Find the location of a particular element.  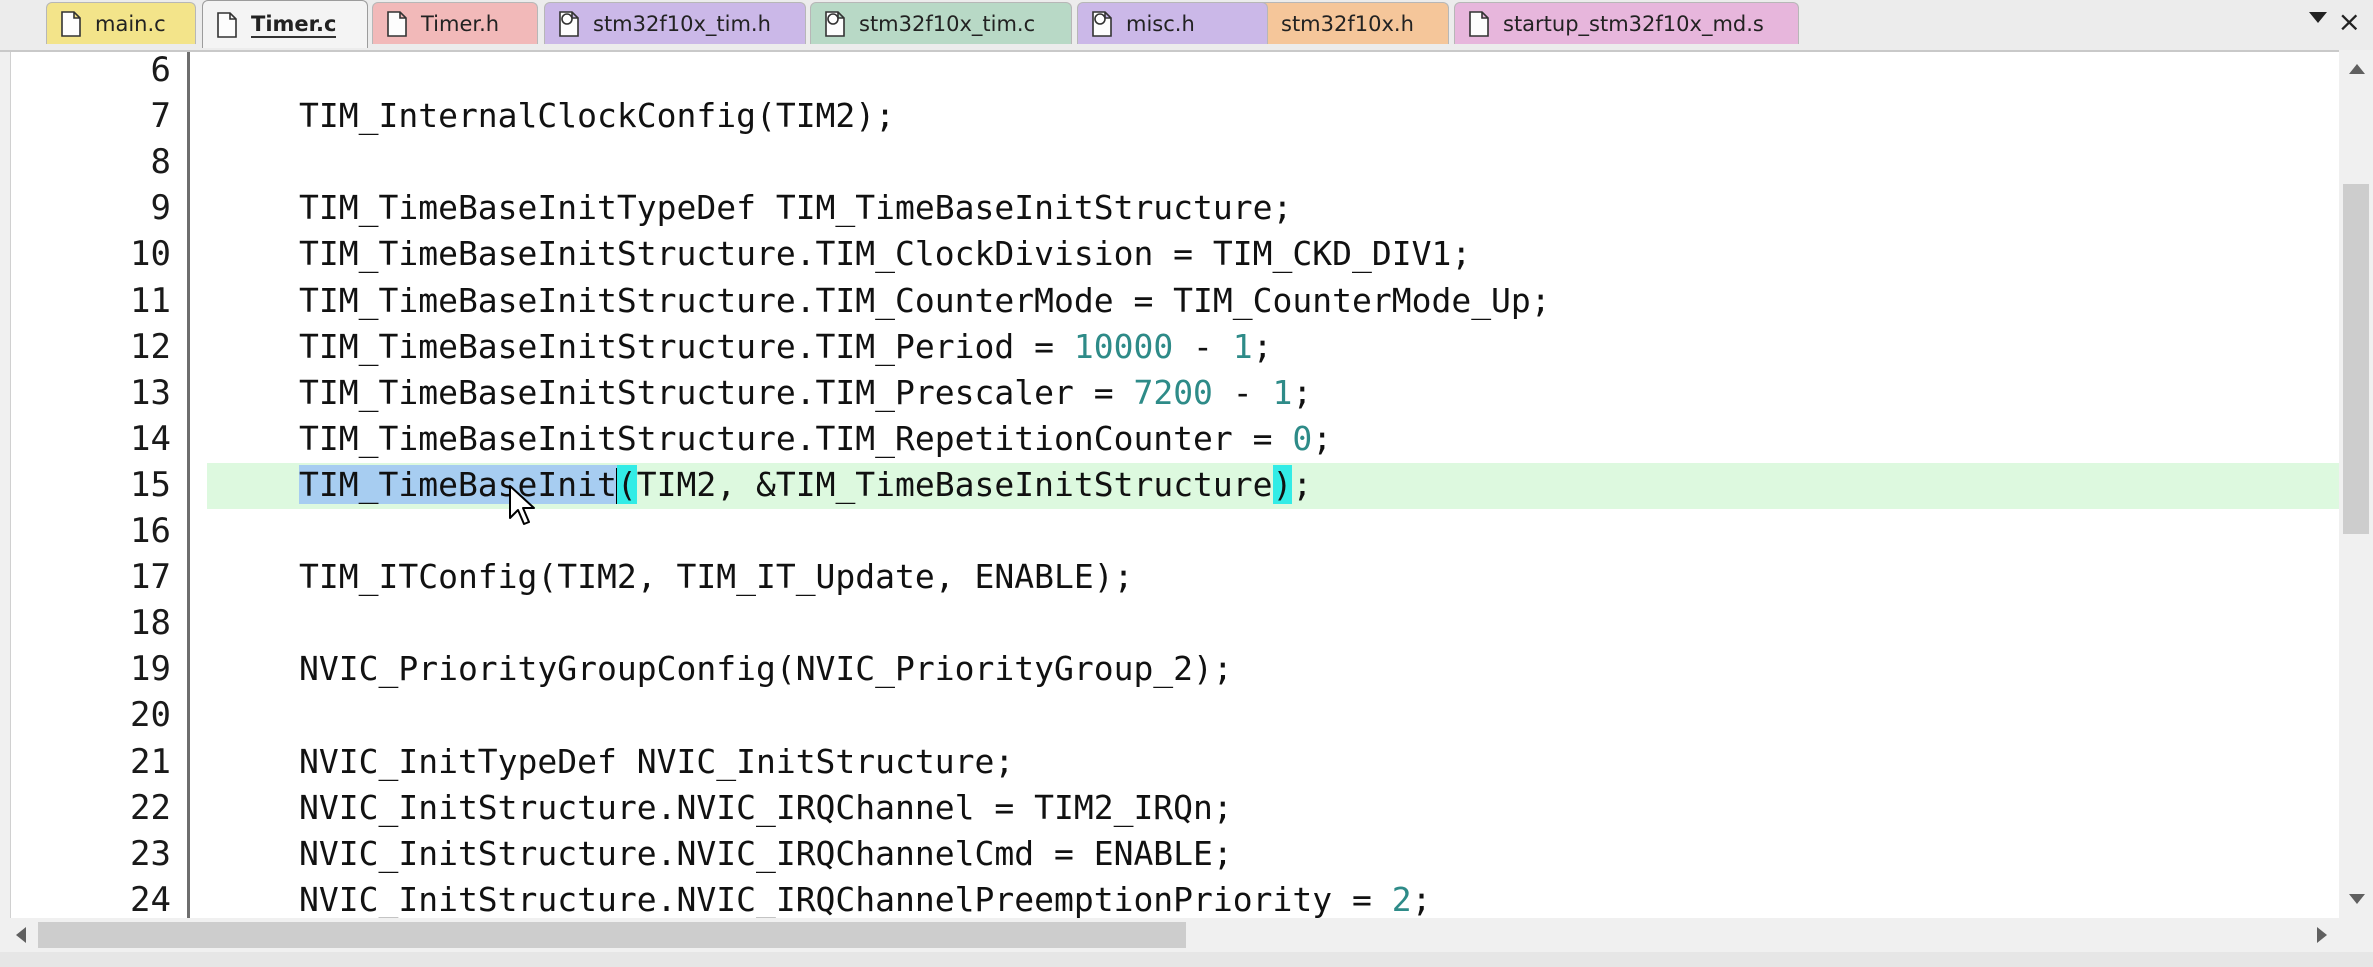

line-number: 15 is located at coordinates (150, 484).